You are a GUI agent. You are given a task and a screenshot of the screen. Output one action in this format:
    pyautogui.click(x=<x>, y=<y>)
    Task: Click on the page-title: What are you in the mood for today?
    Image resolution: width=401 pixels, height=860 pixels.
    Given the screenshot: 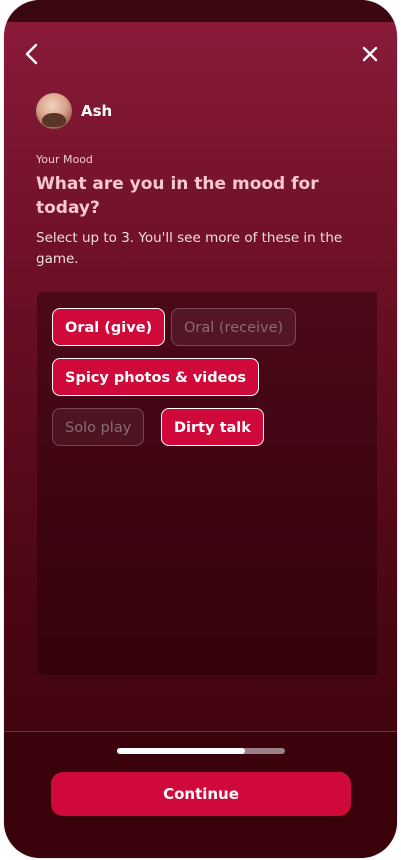 What is the action you would take?
    pyautogui.click(x=177, y=196)
    